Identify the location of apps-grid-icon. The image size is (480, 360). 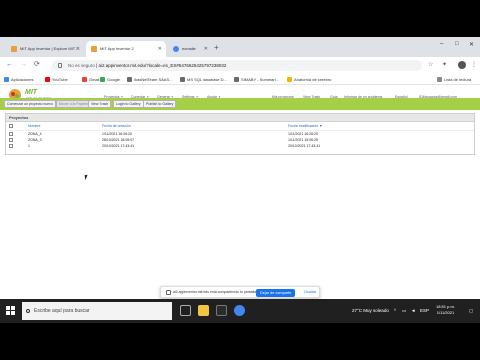
(6, 79).